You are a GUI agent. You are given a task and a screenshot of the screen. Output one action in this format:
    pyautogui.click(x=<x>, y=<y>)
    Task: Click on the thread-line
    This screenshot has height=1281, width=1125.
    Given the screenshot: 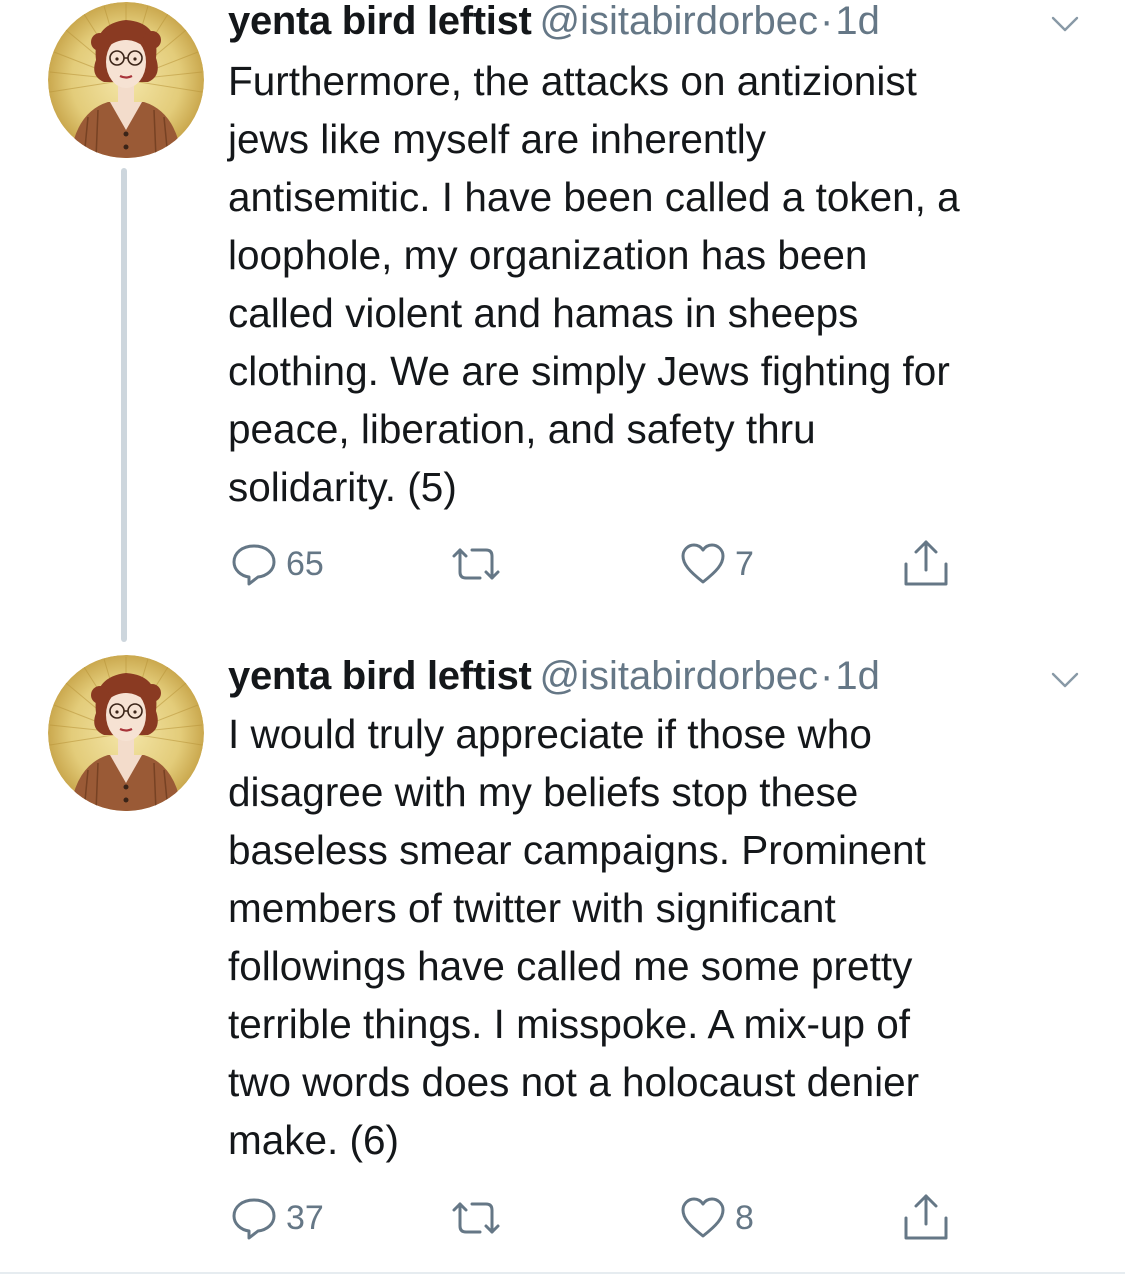 What is the action you would take?
    pyautogui.click(x=124, y=405)
    